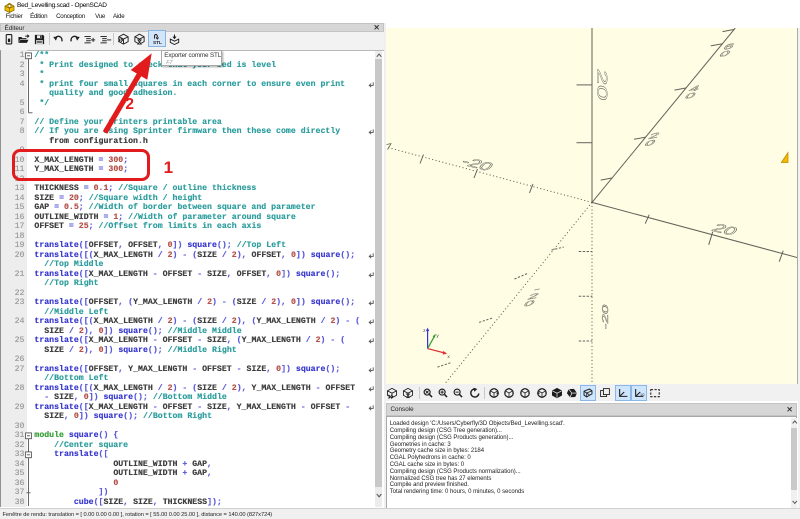 The image size is (800, 519). Describe the element at coordinates (424, 331) in the screenshot. I see `svg-text: z` at that location.